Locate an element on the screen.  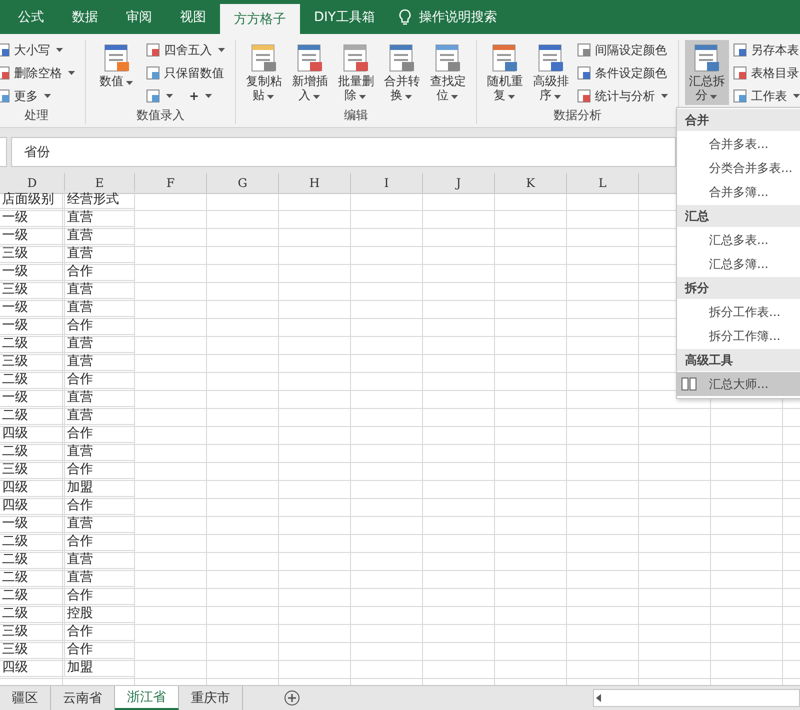
ribbon-button: 统计与分析 is located at coordinates (623, 96).